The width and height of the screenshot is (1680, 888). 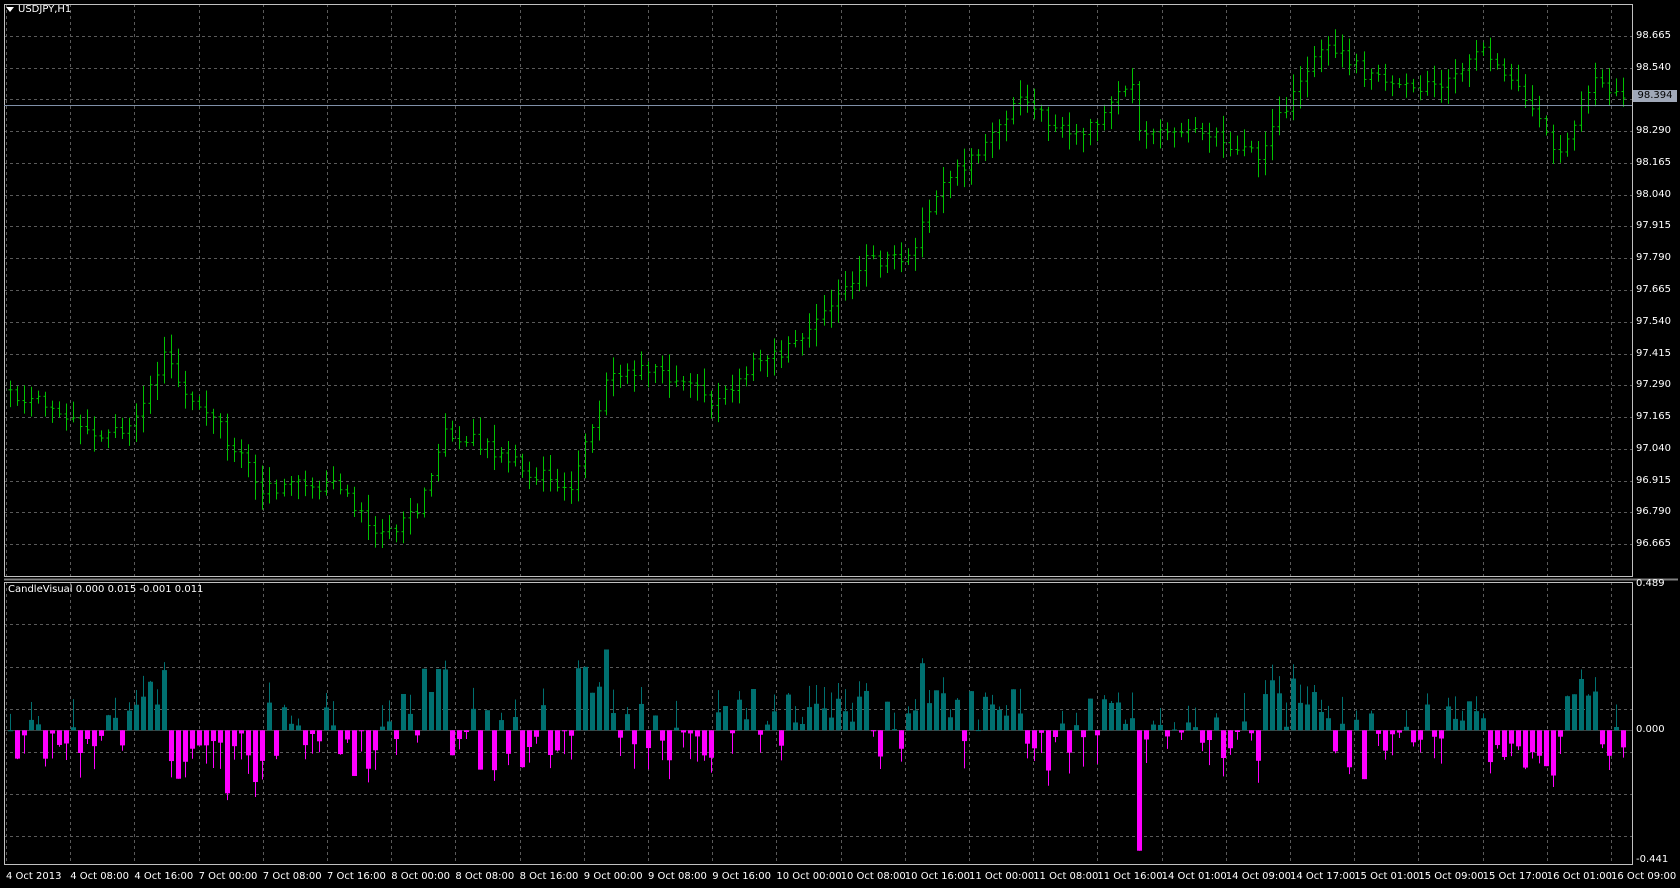 What do you see at coordinates (38, 10) in the screenshot?
I see `chart-title: USDJPY,H1` at bounding box center [38, 10].